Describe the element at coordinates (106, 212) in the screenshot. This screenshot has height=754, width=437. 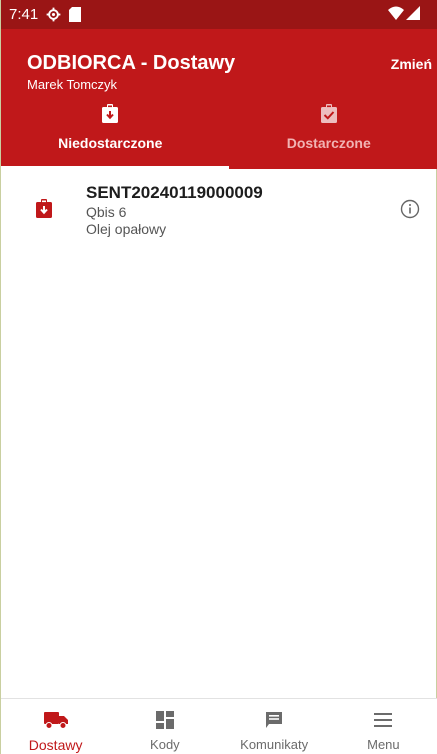
I see `delivery-product-code: Qbis 6` at that location.